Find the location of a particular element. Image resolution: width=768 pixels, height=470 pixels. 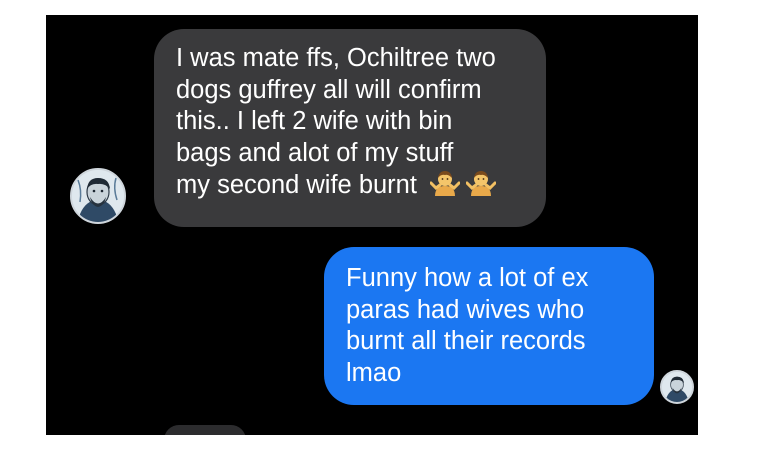

message-line: lmao is located at coordinates (374, 372).